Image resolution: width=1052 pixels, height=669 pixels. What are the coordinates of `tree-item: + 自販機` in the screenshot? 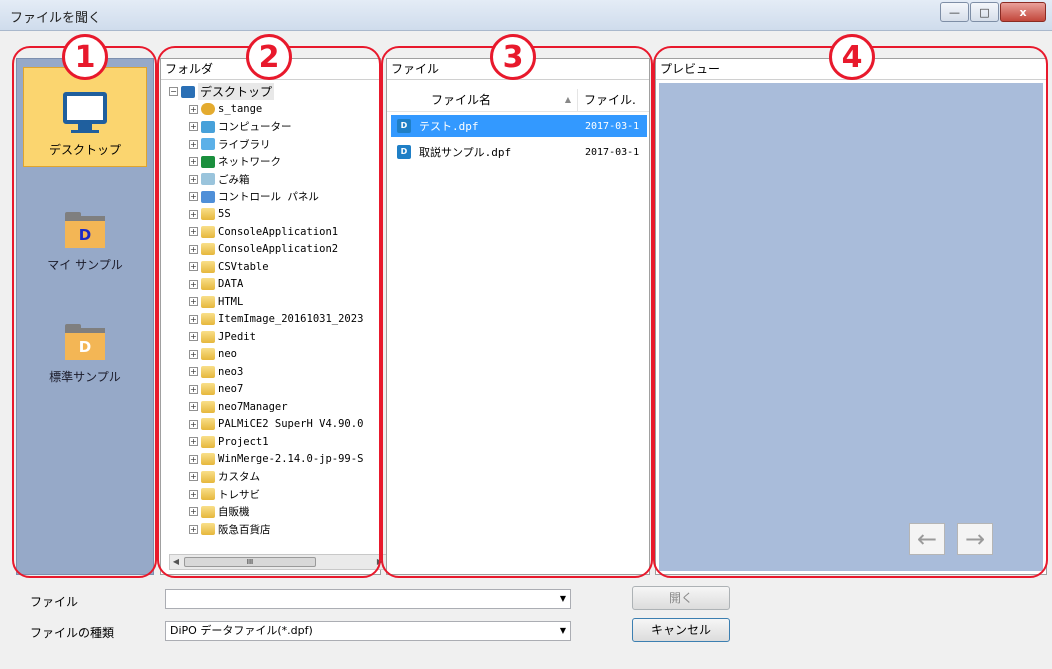 It's located at (278, 512).